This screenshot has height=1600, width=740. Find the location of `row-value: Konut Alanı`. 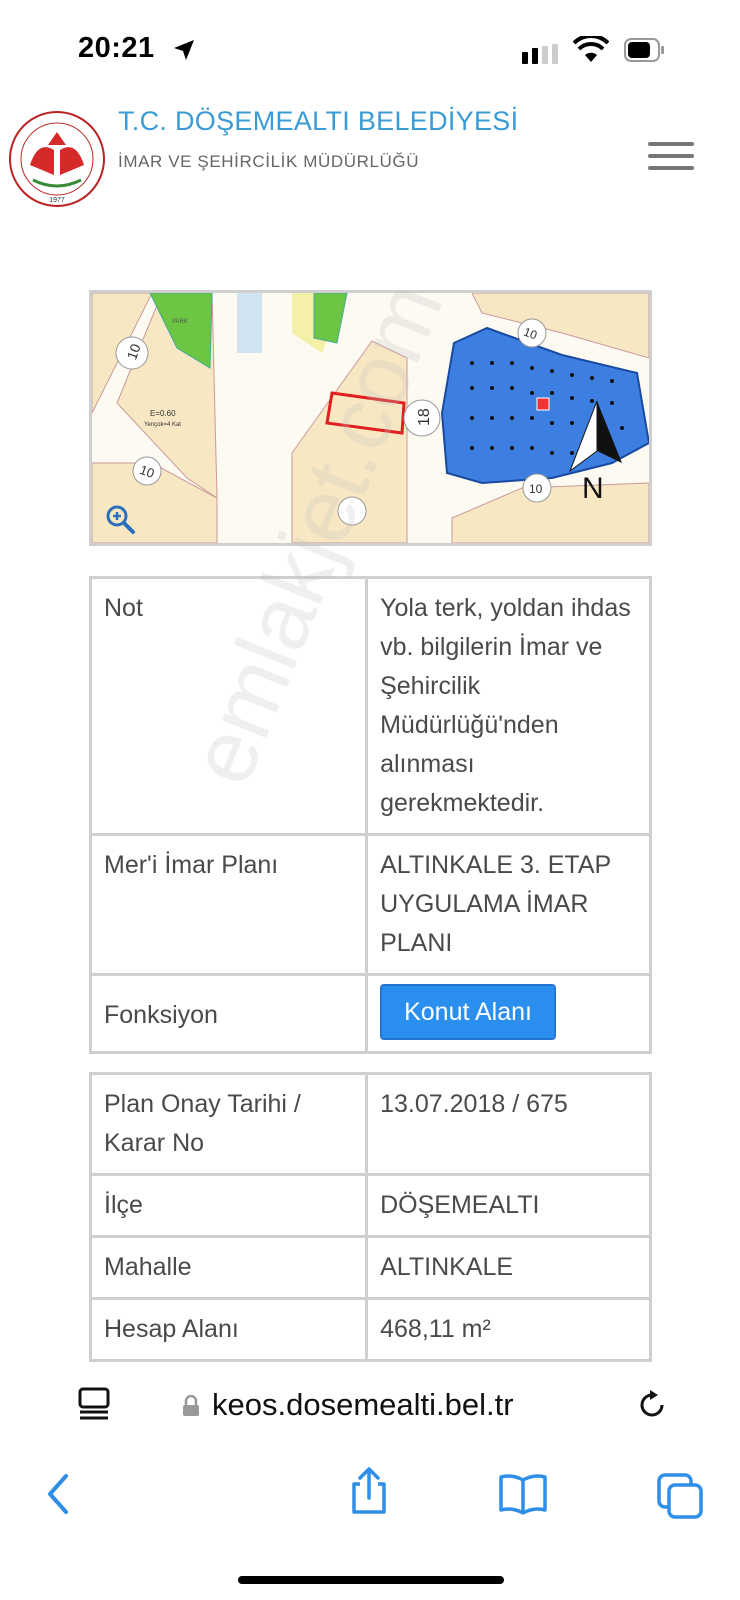

row-value: Konut Alanı is located at coordinates (508, 1013).